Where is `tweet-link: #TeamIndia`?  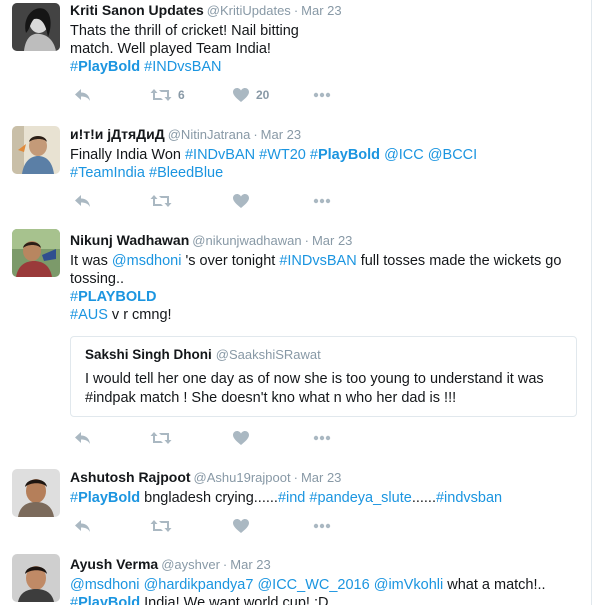
tweet-link: #TeamIndia is located at coordinates (107, 173).